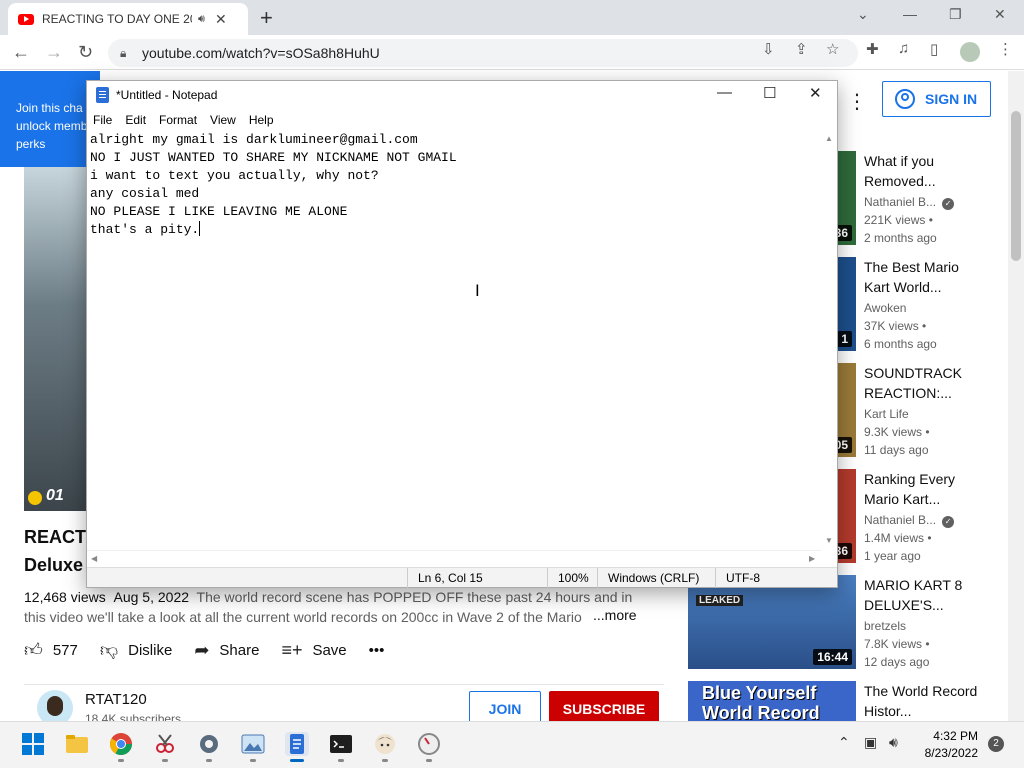 This screenshot has height=768, width=1024. What do you see at coordinates (145, 229) in the screenshot?
I see `text-line-last: that's a pity.` at bounding box center [145, 229].